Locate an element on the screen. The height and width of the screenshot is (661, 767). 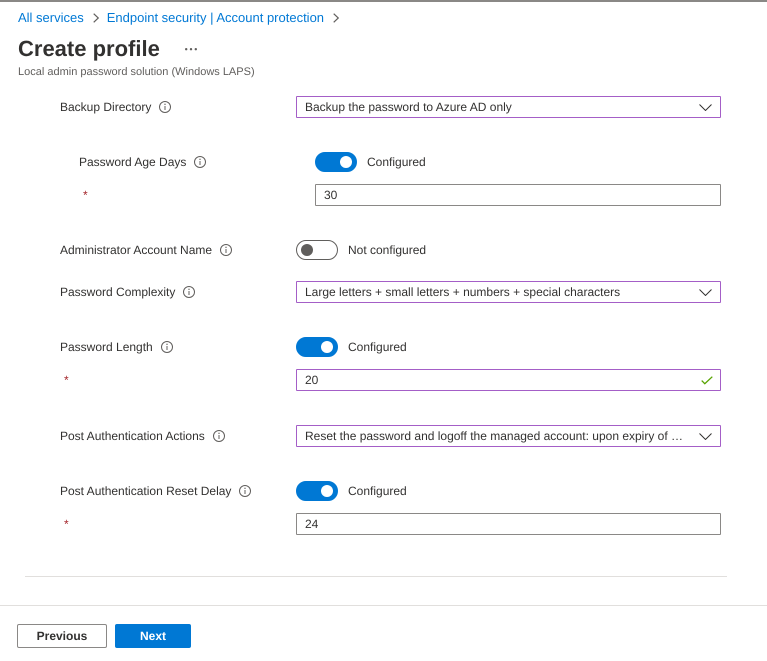
text-field: 30 is located at coordinates (518, 195).